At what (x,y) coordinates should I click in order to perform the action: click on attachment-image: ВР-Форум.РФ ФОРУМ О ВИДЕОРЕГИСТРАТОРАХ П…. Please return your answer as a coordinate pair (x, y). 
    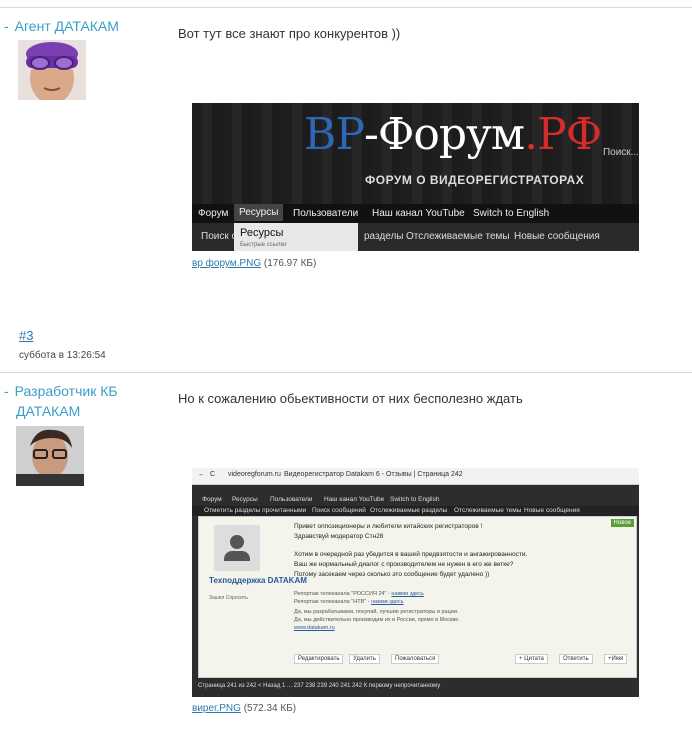
    Looking at the image, I should click on (415, 177).